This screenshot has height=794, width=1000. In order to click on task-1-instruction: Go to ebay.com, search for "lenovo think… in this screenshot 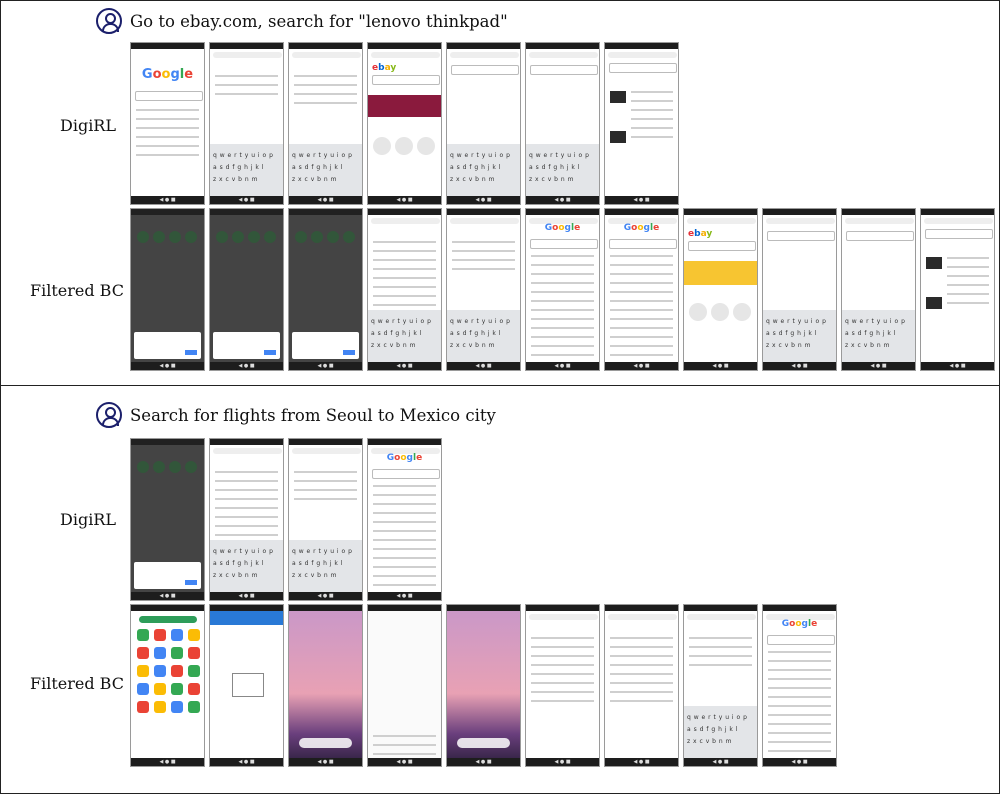, I will do `click(319, 21)`.